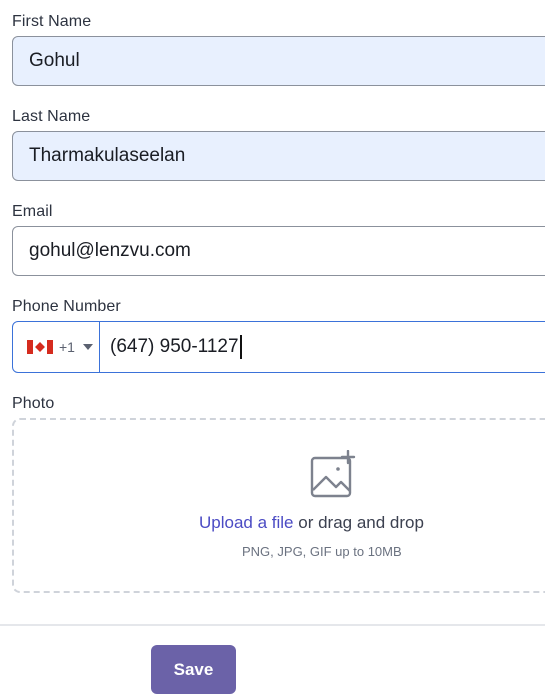 The height and width of the screenshot is (699, 545). What do you see at coordinates (240, 347) in the screenshot?
I see `text-cursor` at bounding box center [240, 347].